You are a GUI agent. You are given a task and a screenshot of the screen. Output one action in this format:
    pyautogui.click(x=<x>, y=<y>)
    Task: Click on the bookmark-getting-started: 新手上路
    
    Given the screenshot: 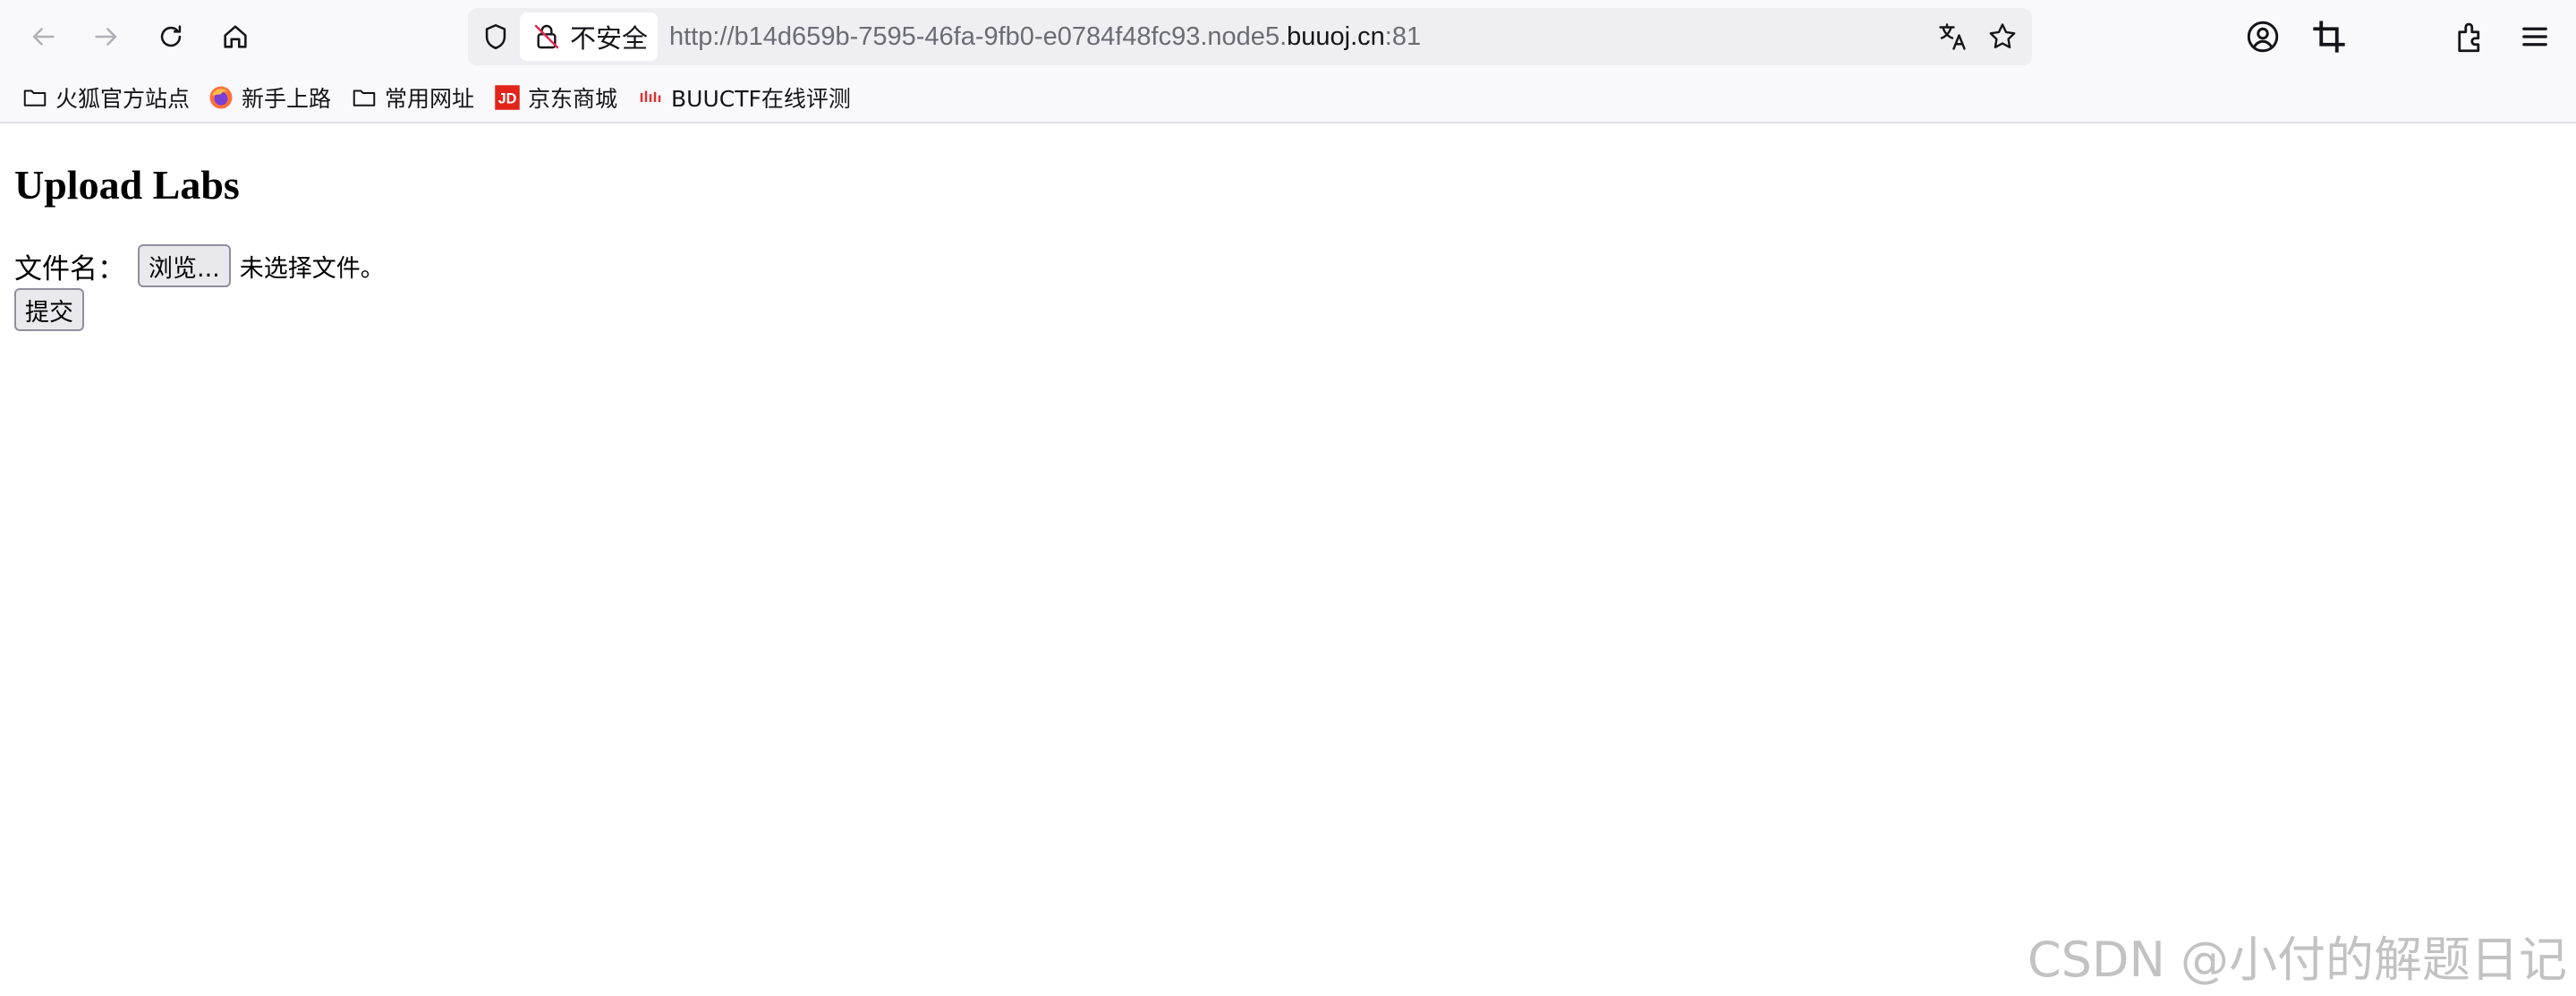 What is the action you would take?
    pyautogui.click(x=269, y=97)
    